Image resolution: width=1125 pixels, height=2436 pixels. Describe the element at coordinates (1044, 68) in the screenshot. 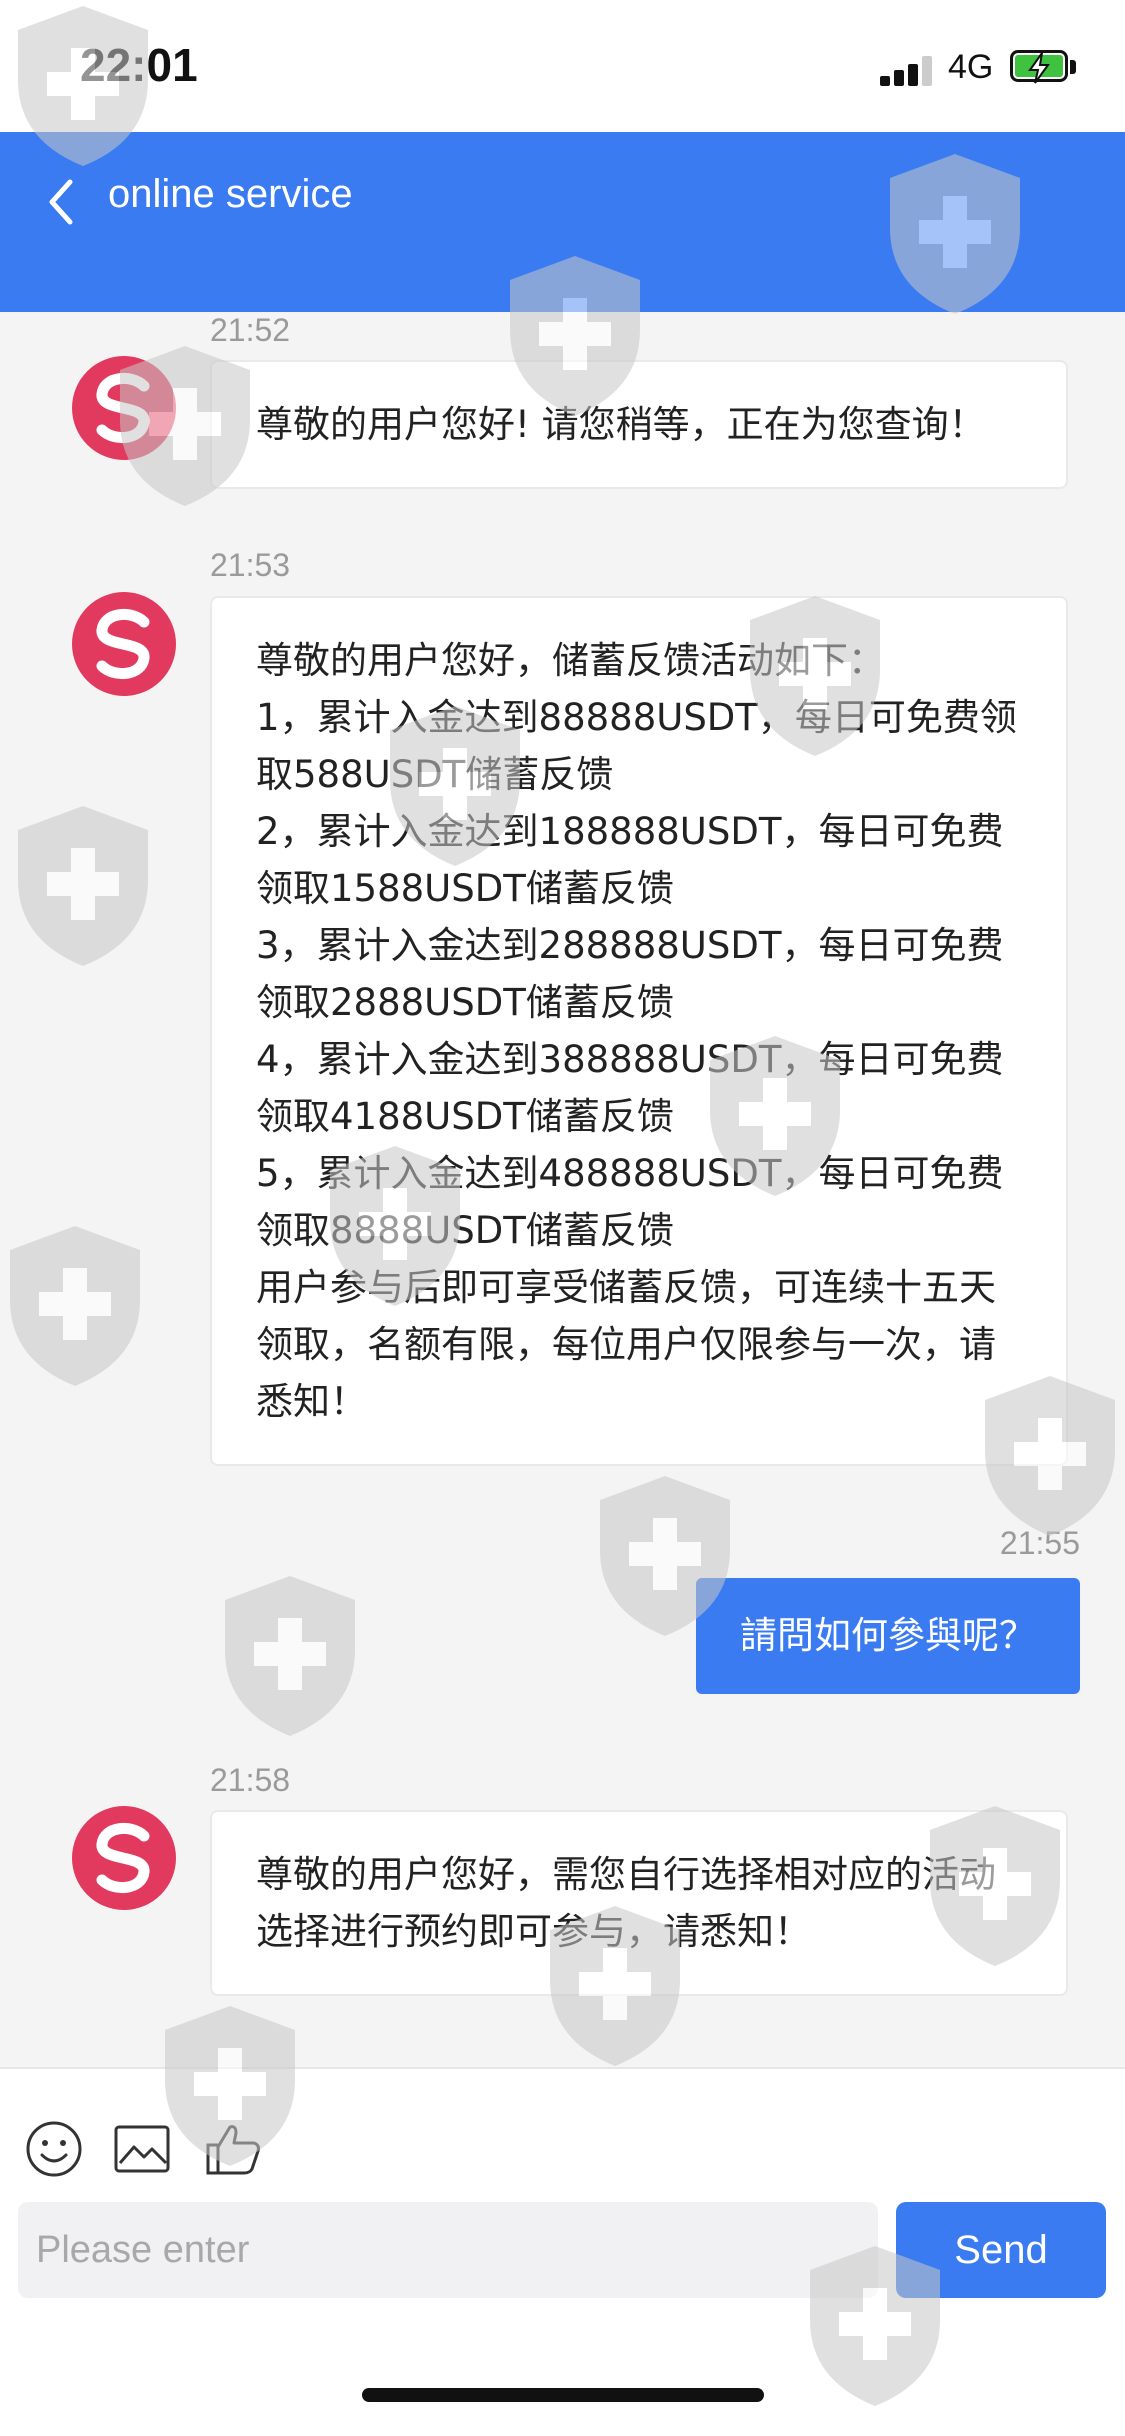

I see `battery-icon` at that location.